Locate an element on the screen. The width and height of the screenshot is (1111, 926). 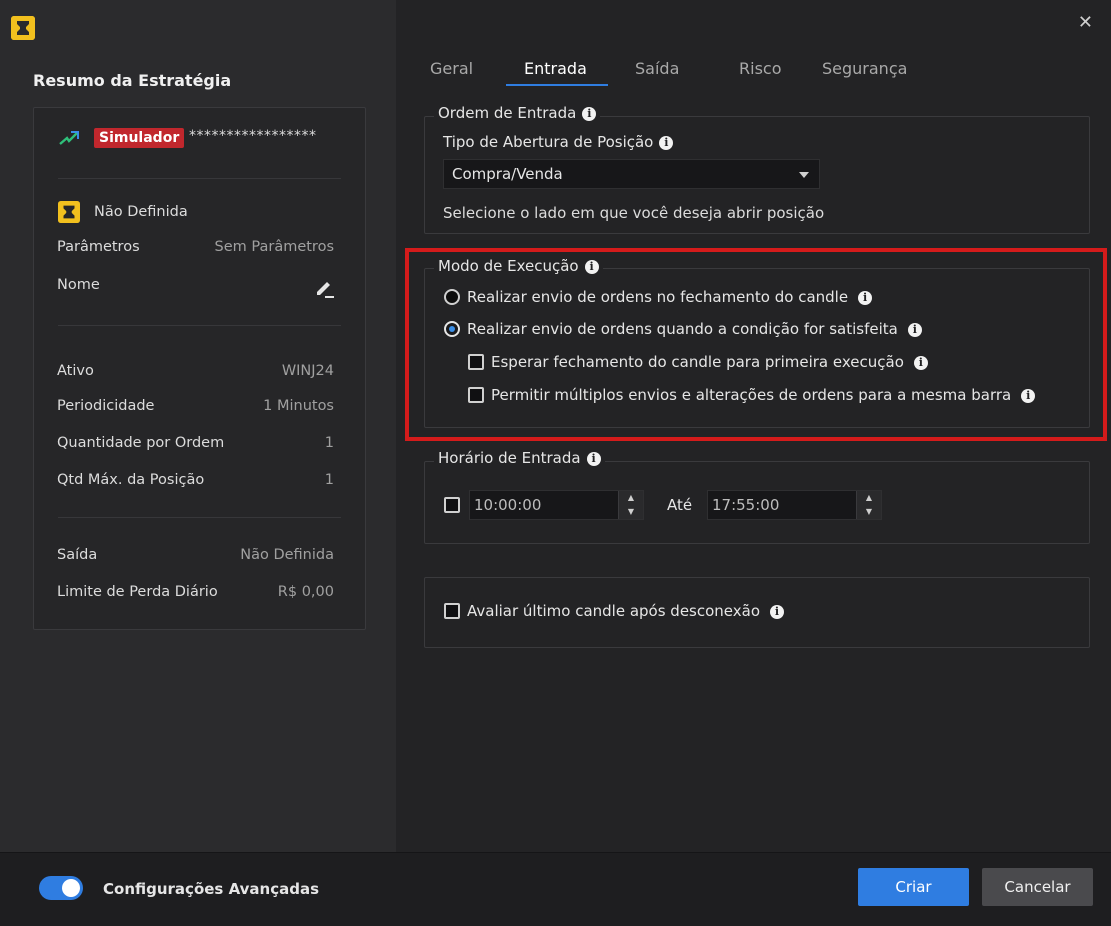
nome-label: Nome is located at coordinates (78, 285).